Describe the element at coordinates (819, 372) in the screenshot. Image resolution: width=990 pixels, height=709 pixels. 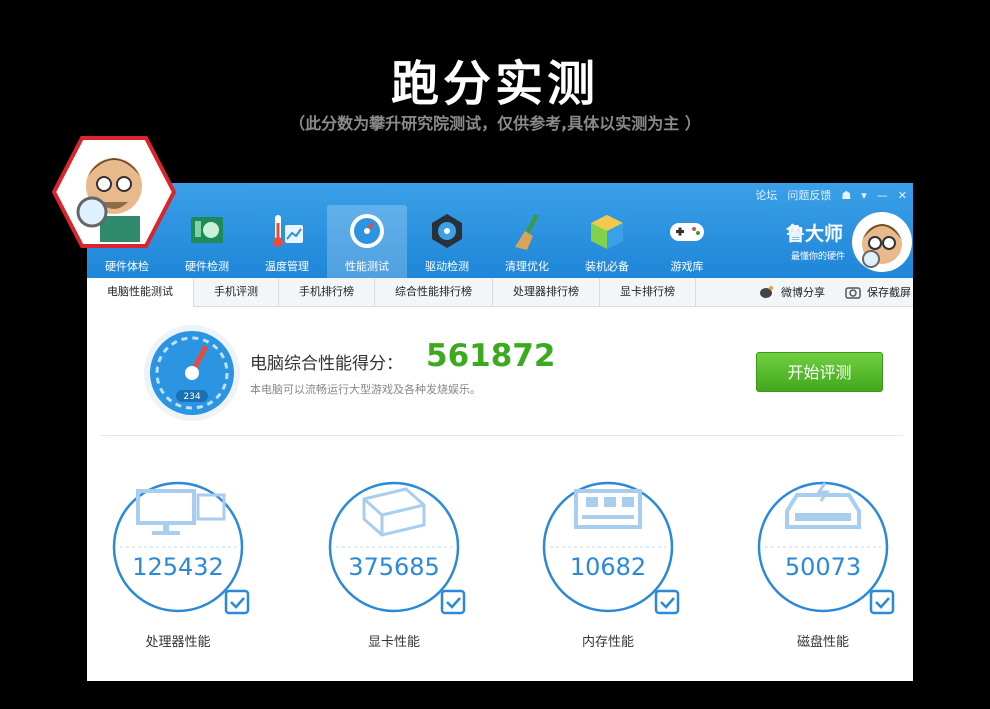
I see `start-benchmark-button: 开始评测` at that location.